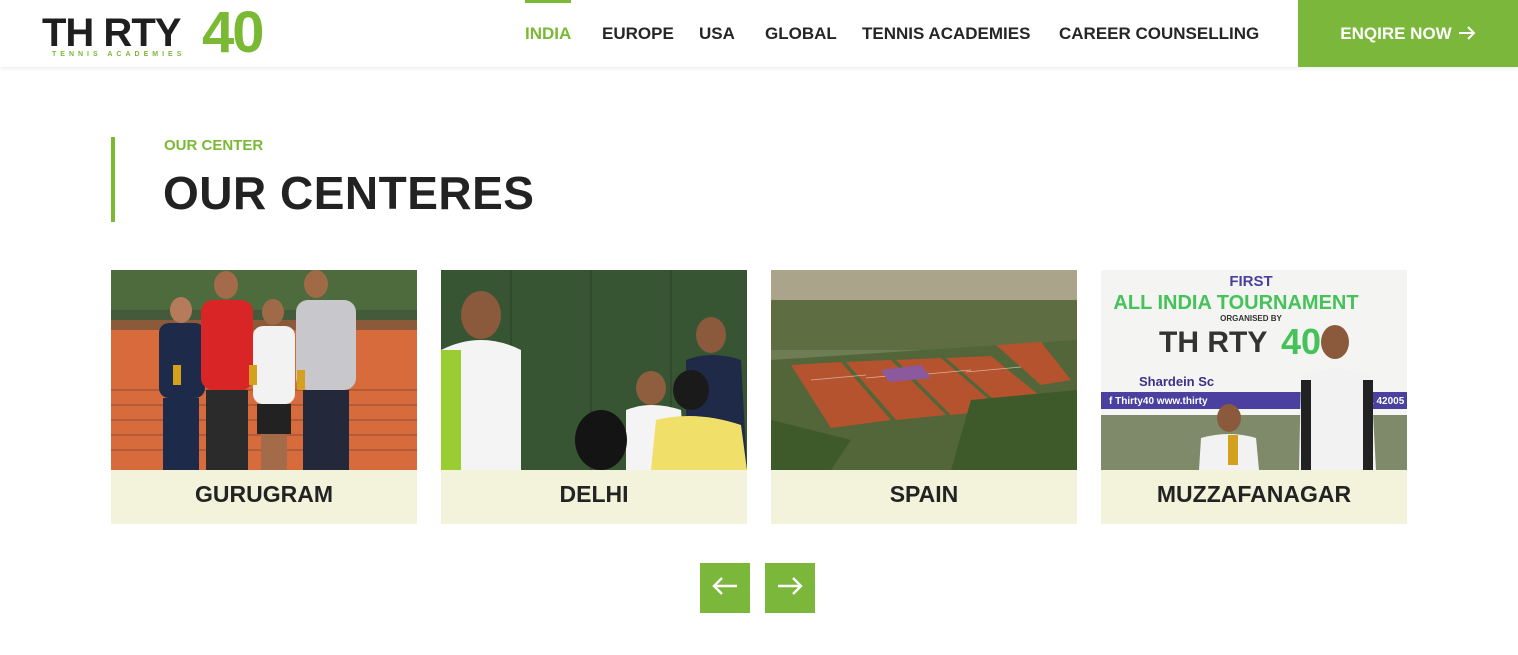 The width and height of the screenshot is (1518, 655). What do you see at coordinates (1158, 401) in the screenshot?
I see `poster-line5: f Thirty40 www.thirty` at bounding box center [1158, 401].